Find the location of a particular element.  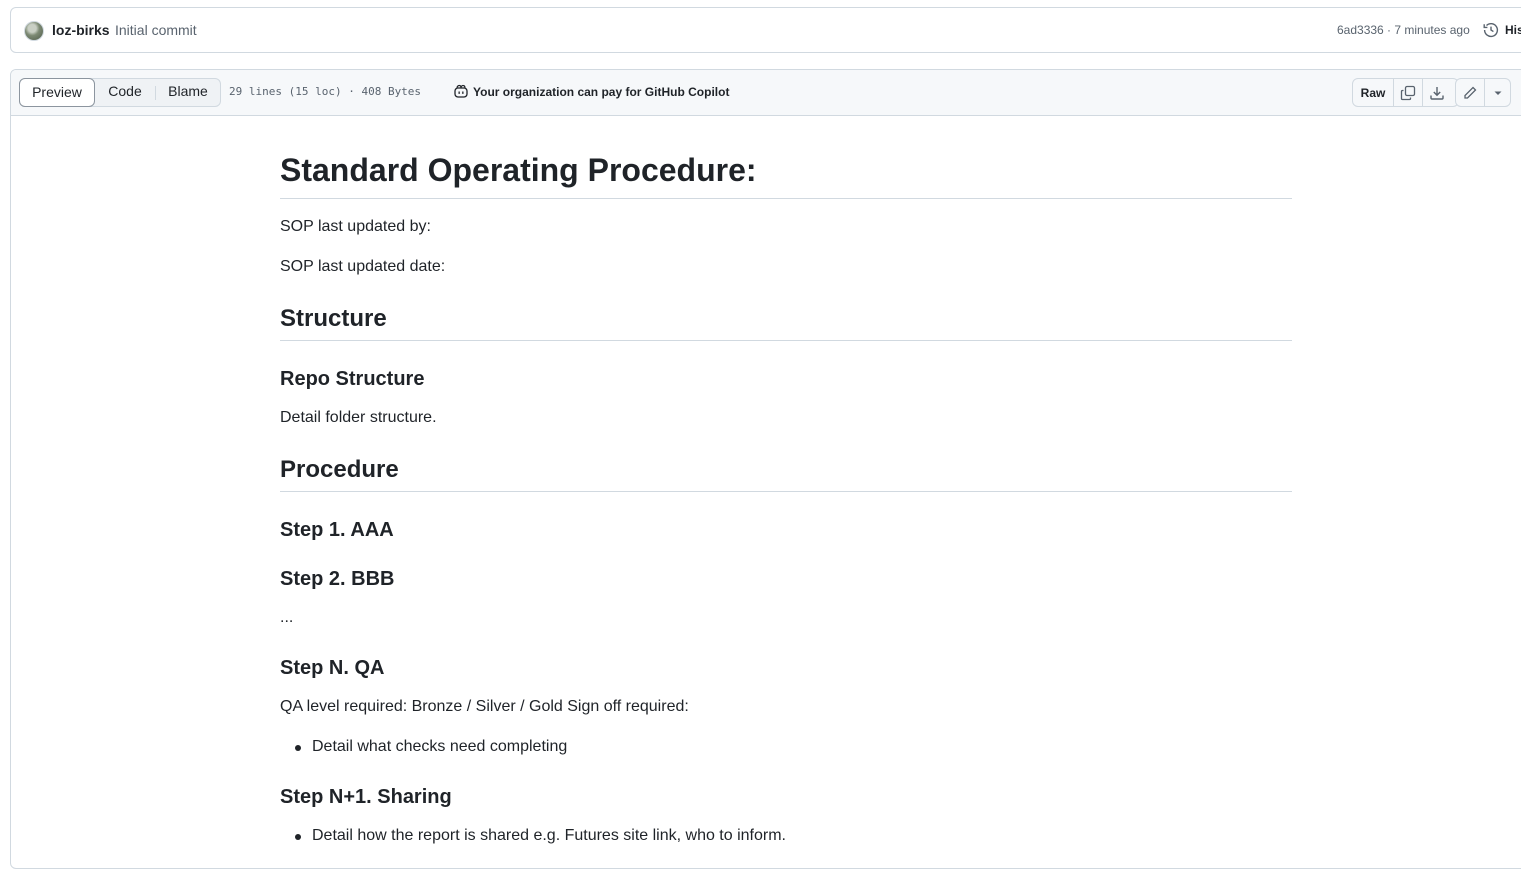

view-mode-toggle: Preview Code Blame is located at coordinates (120, 92).